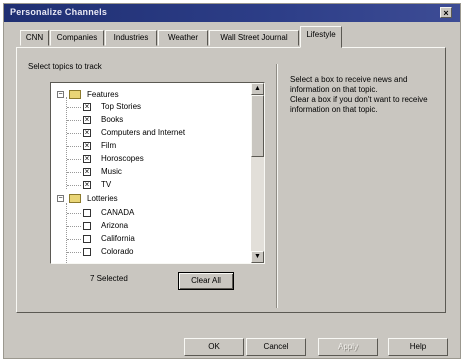 This screenshot has height=362, width=464. Describe the element at coordinates (118, 212) in the screenshot. I see `tree-item-label: CANADA` at that location.